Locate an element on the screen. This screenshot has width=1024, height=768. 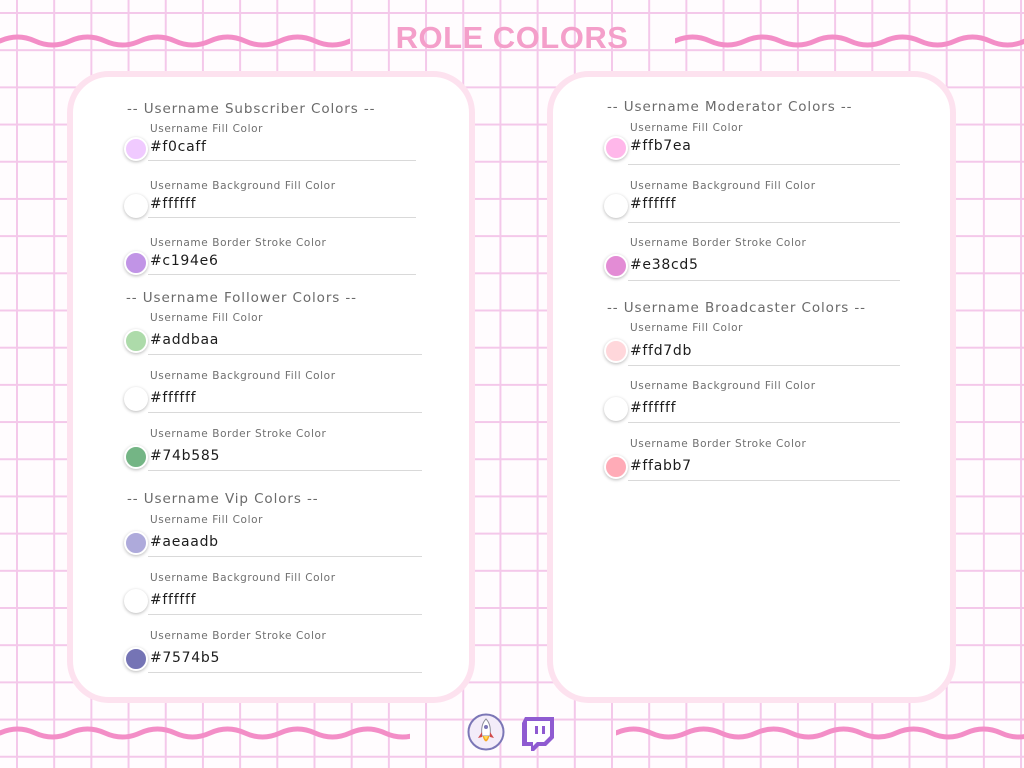
color-value-input: #f0caff is located at coordinates (178, 147).